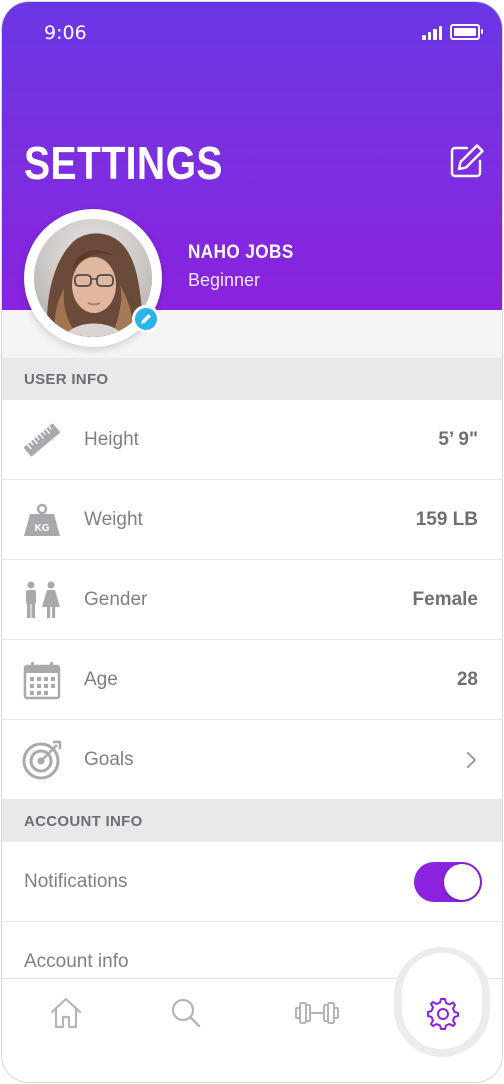  I want to click on row-label: Weight, so click(113, 519).